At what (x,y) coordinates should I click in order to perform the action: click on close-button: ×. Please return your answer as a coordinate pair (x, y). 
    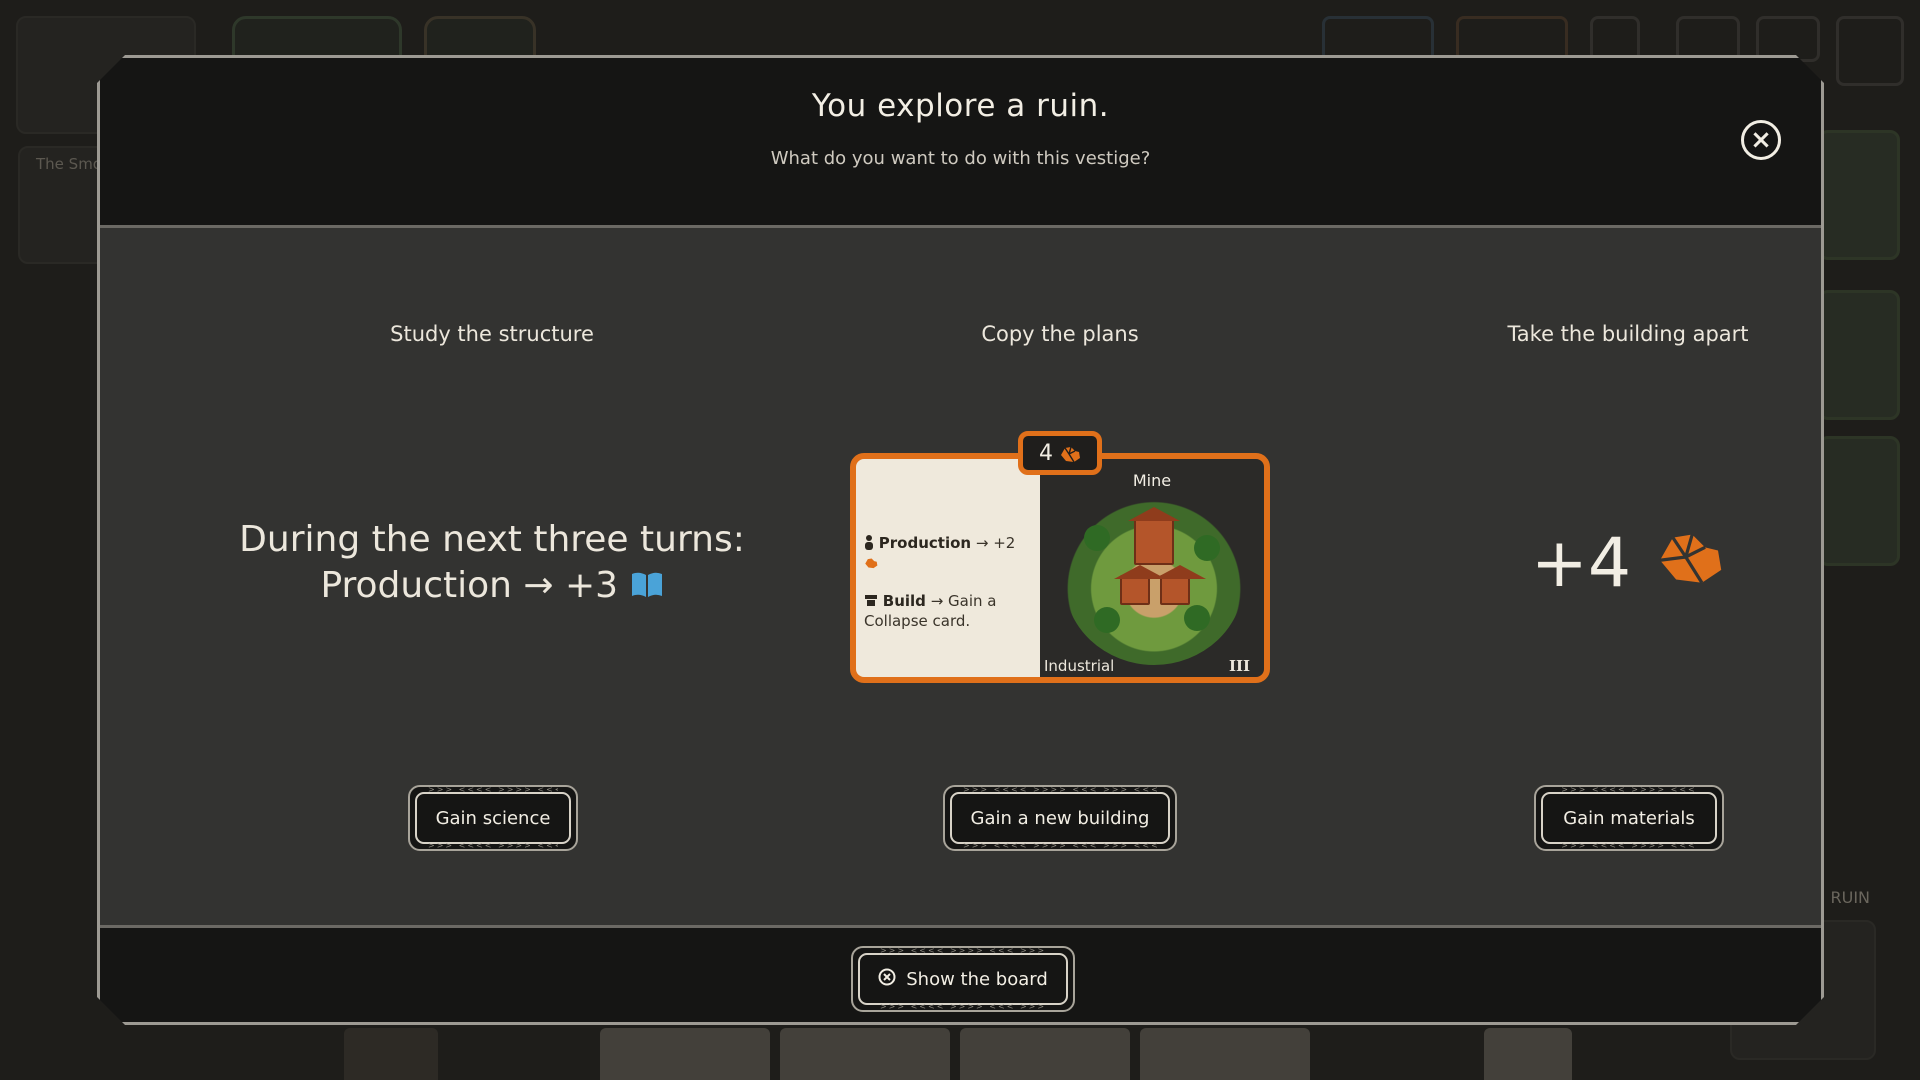
    Looking at the image, I should click on (1761, 140).